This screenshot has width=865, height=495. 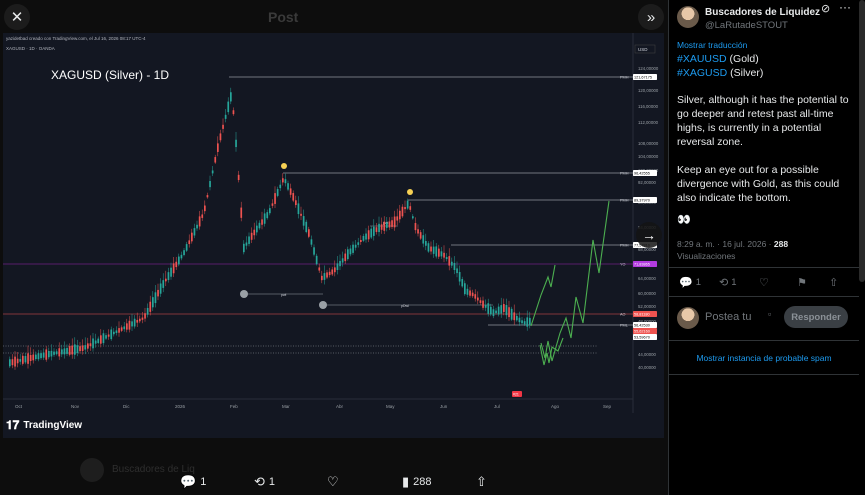 I want to click on show-spam-link: Mostrar instancia de probable spam, so click(x=764, y=358).